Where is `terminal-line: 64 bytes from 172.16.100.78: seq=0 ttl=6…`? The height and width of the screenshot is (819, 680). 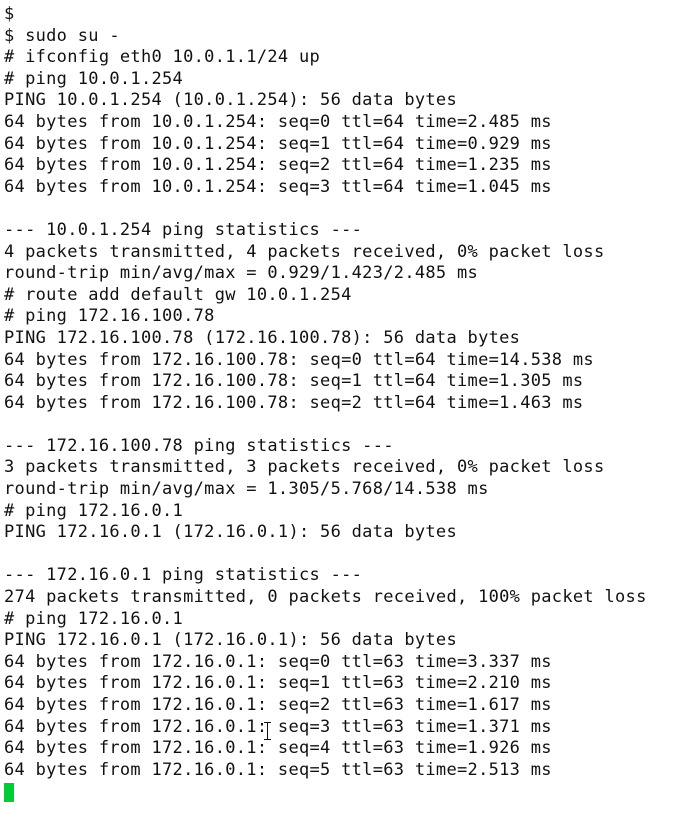
terminal-line: 64 bytes from 172.16.100.78: seq=0 ttl=6… is located at coordinates (299, 359).